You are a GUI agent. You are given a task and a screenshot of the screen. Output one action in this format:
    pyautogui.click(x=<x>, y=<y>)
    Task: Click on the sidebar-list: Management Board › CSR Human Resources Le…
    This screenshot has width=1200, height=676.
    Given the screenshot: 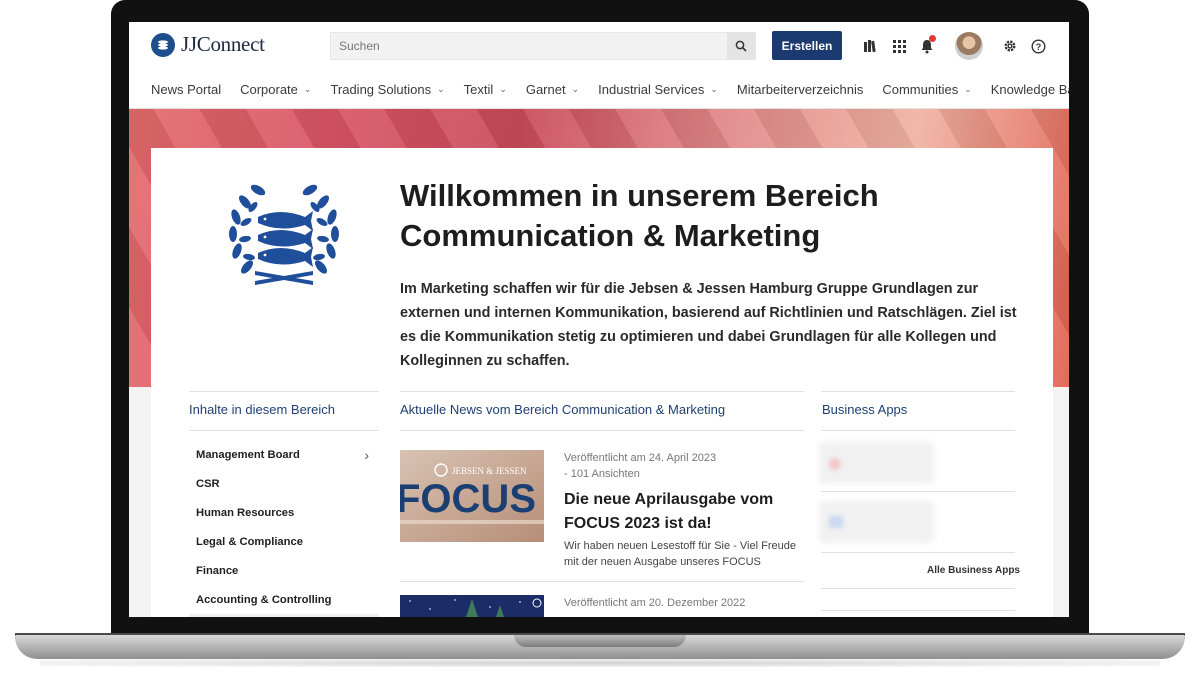 What is the action you would take?
    pyautogui.click(x=284, y=528)
    